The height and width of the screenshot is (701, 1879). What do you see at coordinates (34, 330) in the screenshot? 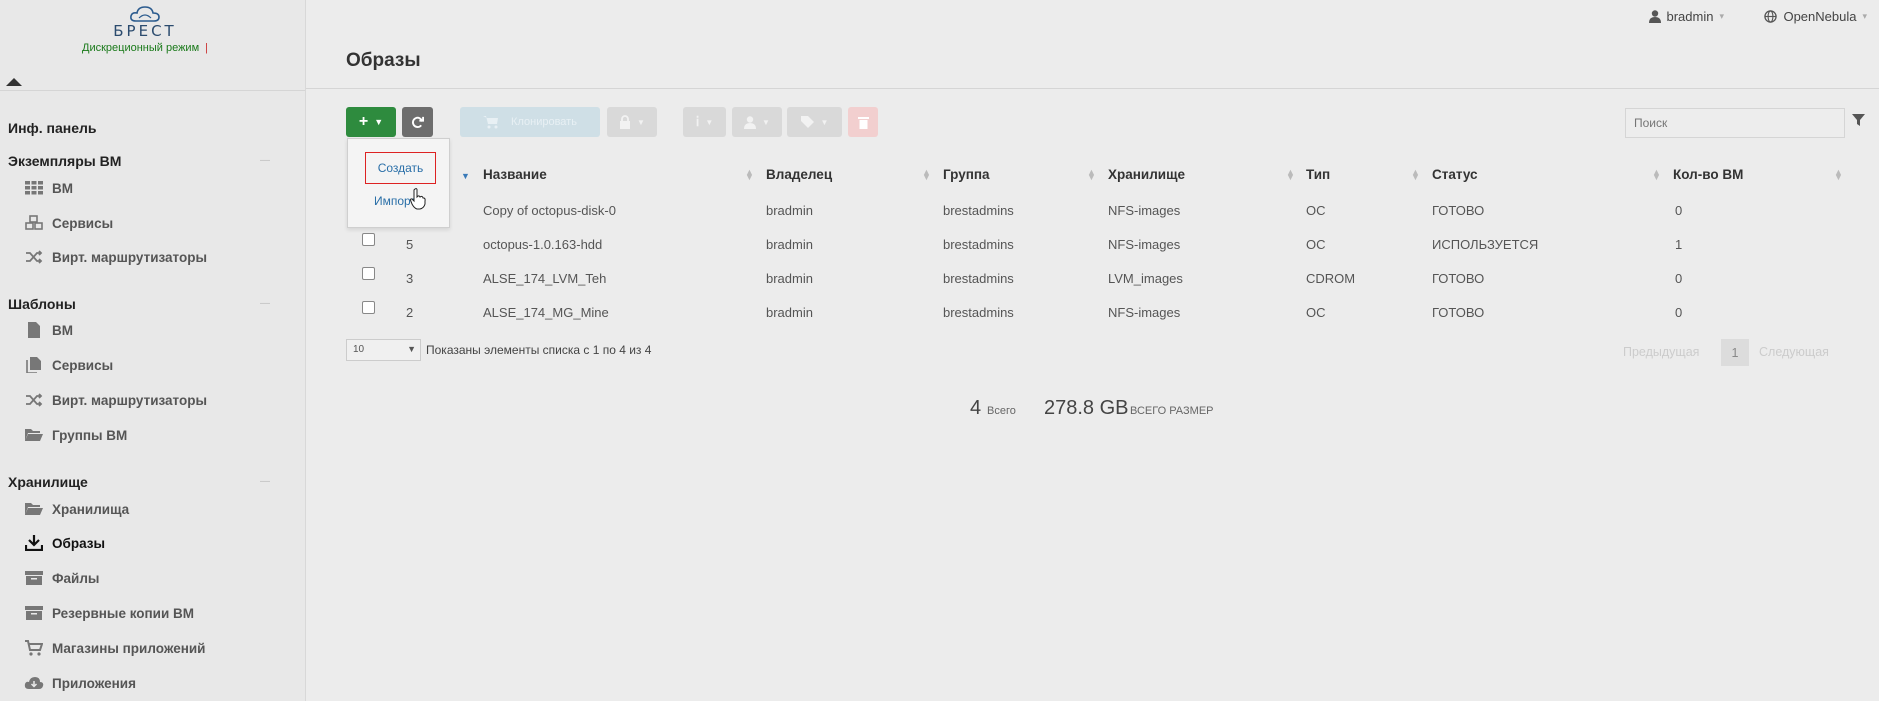
I see `file-icon` at bounding box center [34, 330].